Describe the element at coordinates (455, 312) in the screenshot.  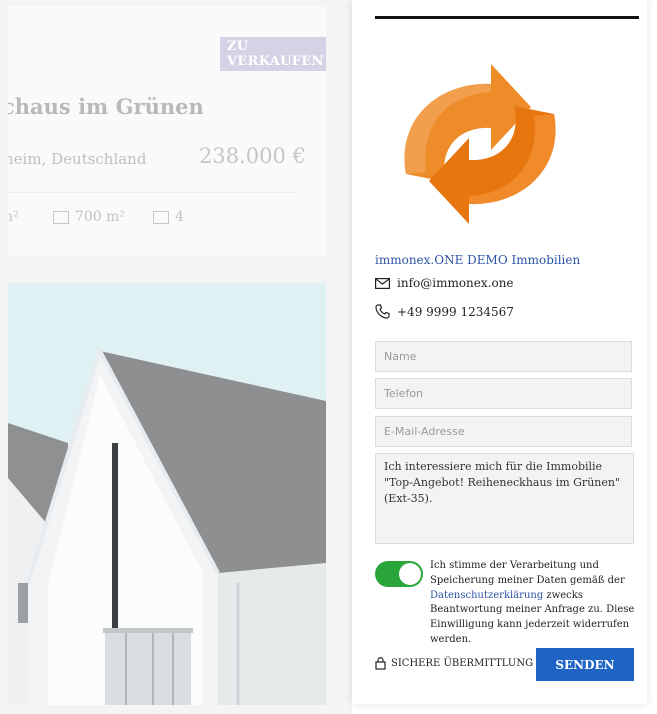
I see `phone-text: +49 9999 1234567` at that location.